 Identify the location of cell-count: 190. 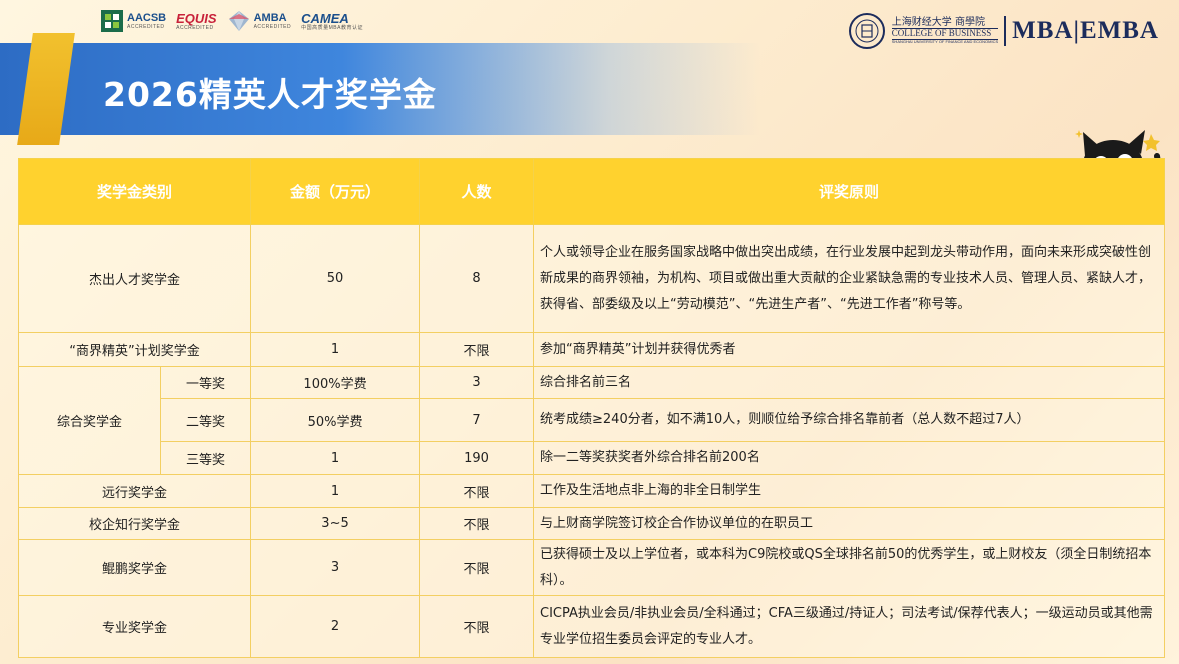
(477, 458).